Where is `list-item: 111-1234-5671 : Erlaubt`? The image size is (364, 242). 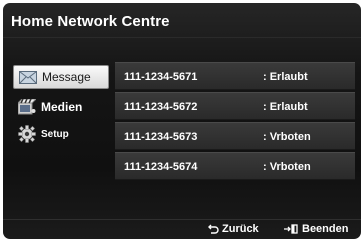
list-item: 111-1234-5671 : Erlaubt is located at coordinates (235, 76).